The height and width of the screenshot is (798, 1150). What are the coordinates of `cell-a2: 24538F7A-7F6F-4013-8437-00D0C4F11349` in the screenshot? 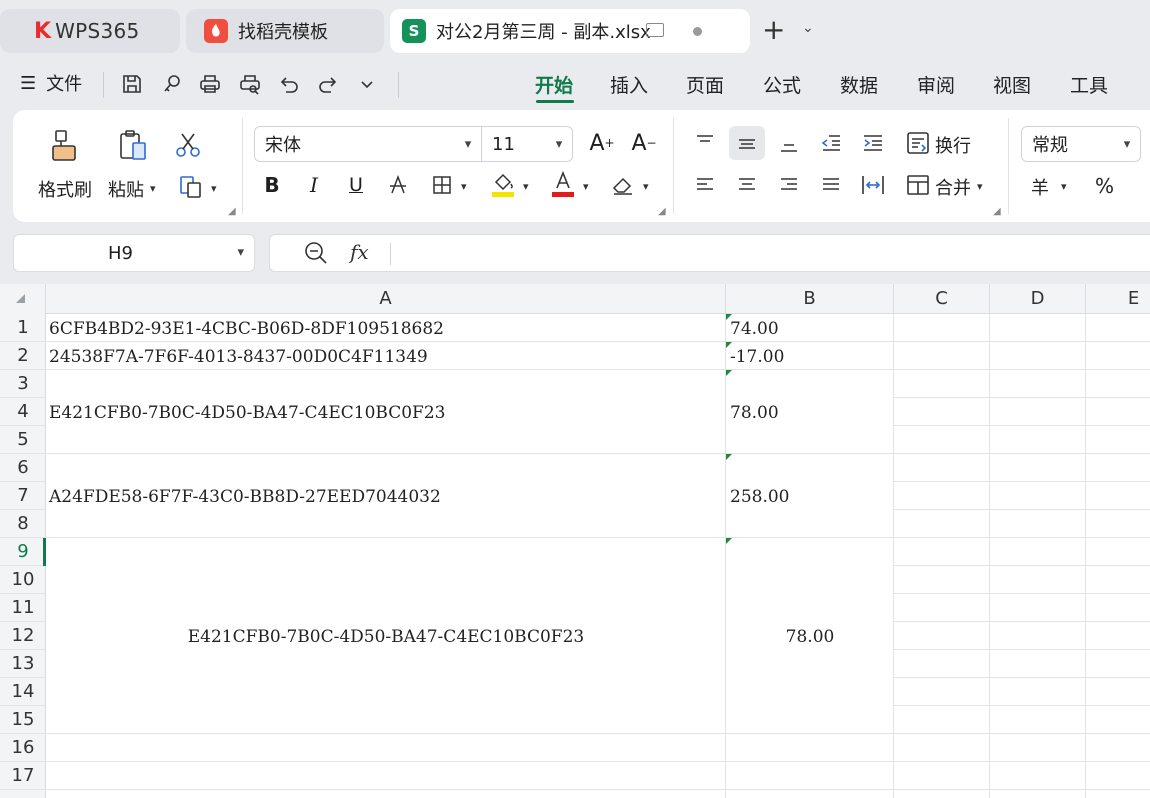 It's located at (238, 357).